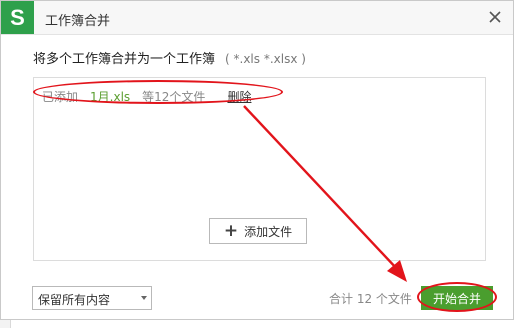  What do you see at coordinates (231, 230) in the screenshot?
I see `plus-icon: +` at bounding box center [231, 230].